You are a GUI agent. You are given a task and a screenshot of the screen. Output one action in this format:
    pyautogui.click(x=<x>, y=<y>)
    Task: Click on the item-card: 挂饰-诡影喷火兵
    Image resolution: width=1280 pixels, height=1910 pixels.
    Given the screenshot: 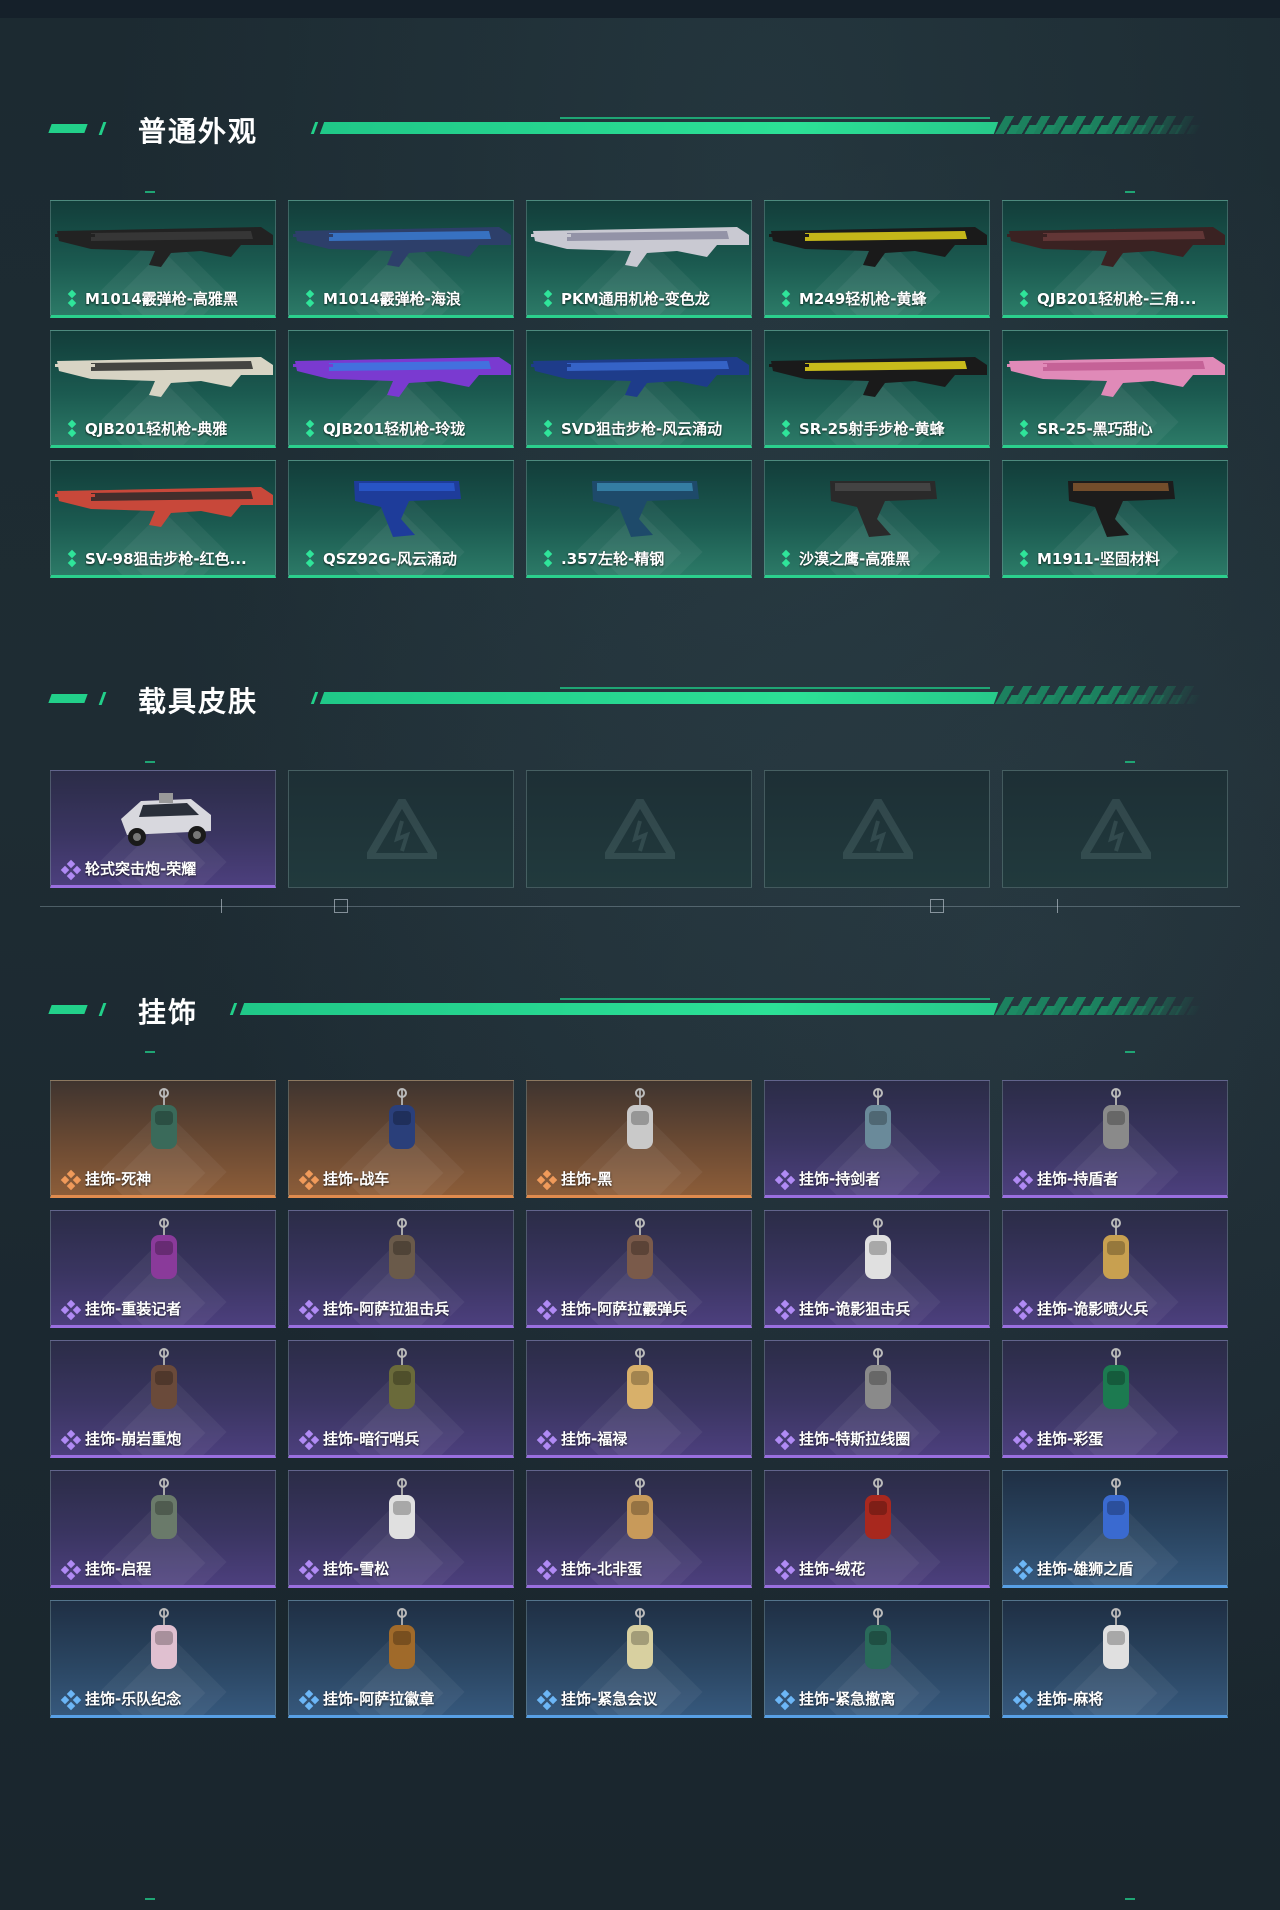 What is the action you would take?
    pyautogui.click(x=1115, y=1269)
    